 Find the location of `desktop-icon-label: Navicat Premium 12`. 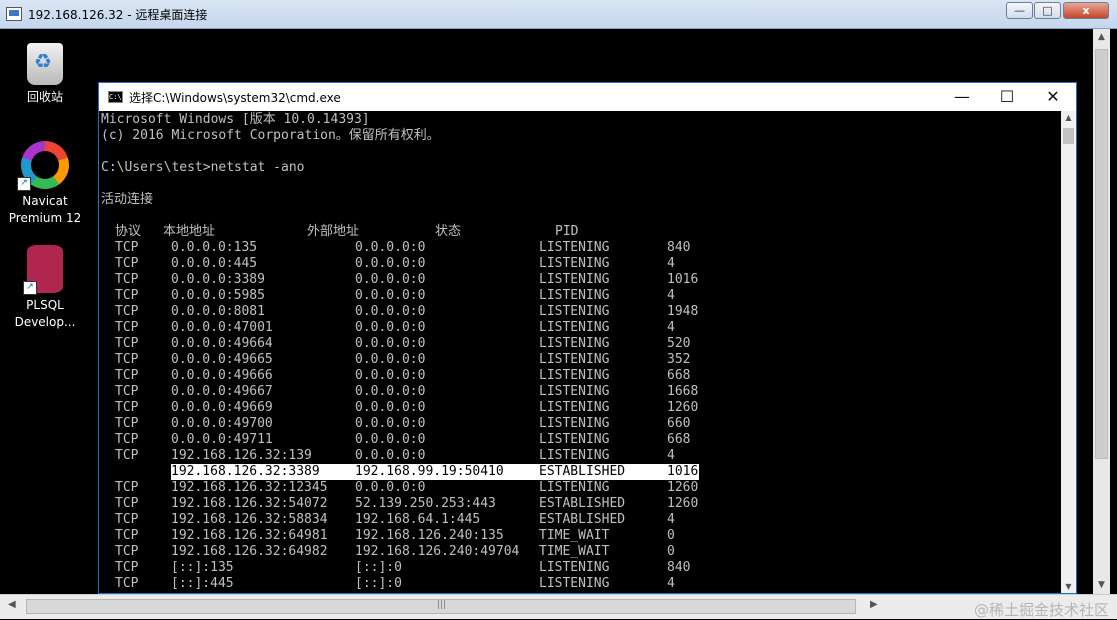

desktop-icon-label: Navicat Premium 12 is located at coordinates (45, 209).